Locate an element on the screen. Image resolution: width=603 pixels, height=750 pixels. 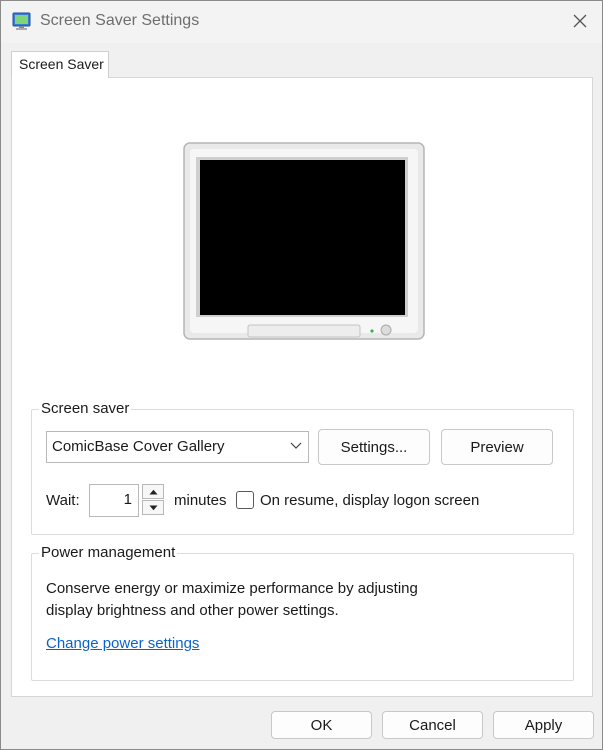
spin-up-button is located at coordinates (153, 491).